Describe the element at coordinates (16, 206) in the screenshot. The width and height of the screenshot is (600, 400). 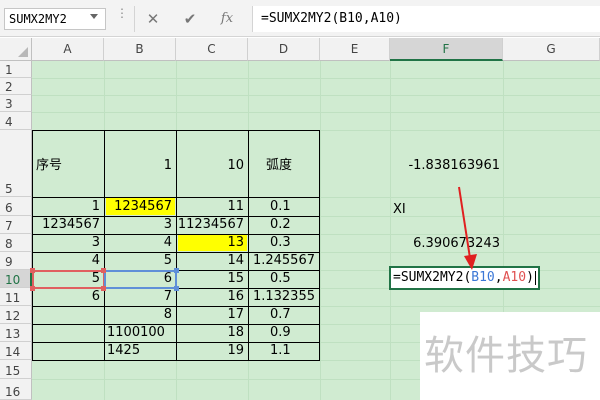
I see `row-header-6: 6` at that location.